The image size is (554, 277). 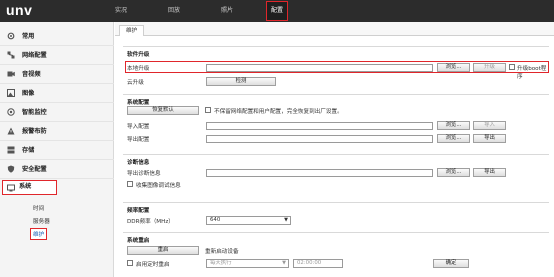 What do you see at coordinates (11, 55) in the screenshot?
I see `network-icon` at bounding box center [11, 55].